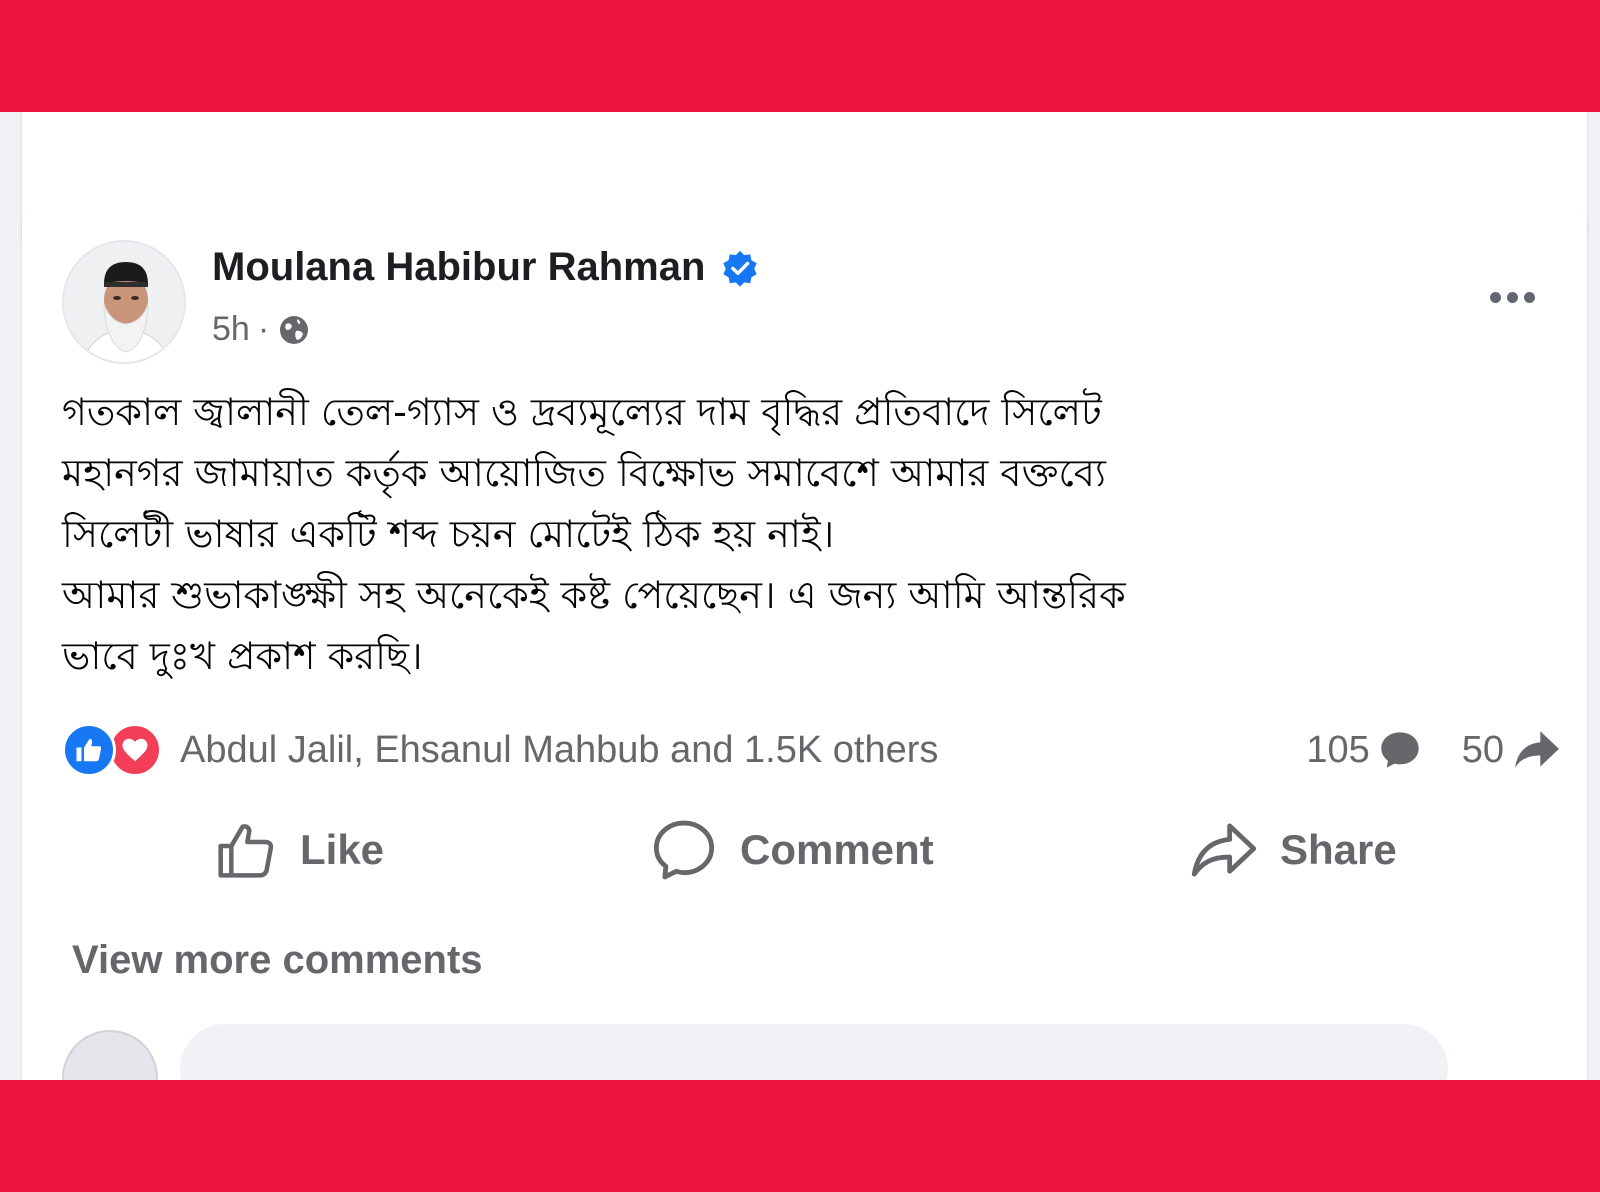  Describe the element at coordinates (1400, 750) in the screenshot. I see `comment-bubble-icon` at that location.